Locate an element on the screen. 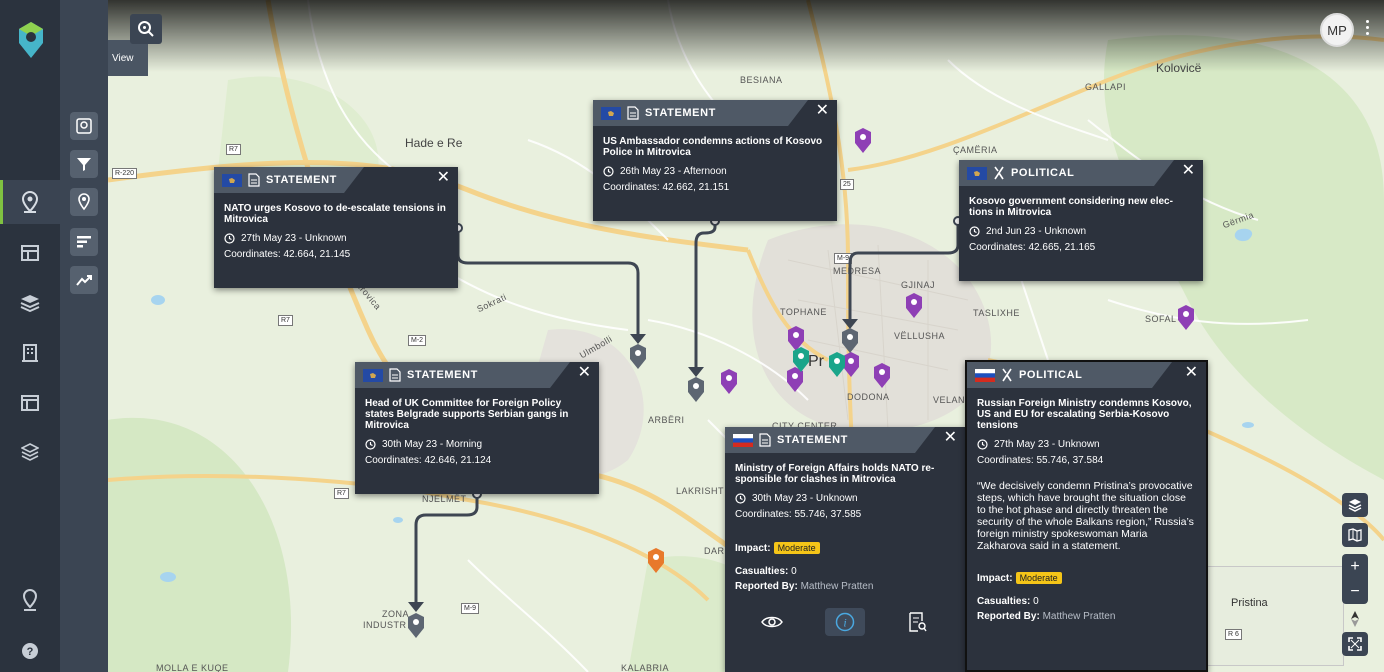 Image resolution: width=1384 pixels, height=672 pixels. dashboard-button is located at coordinates (30, 403).